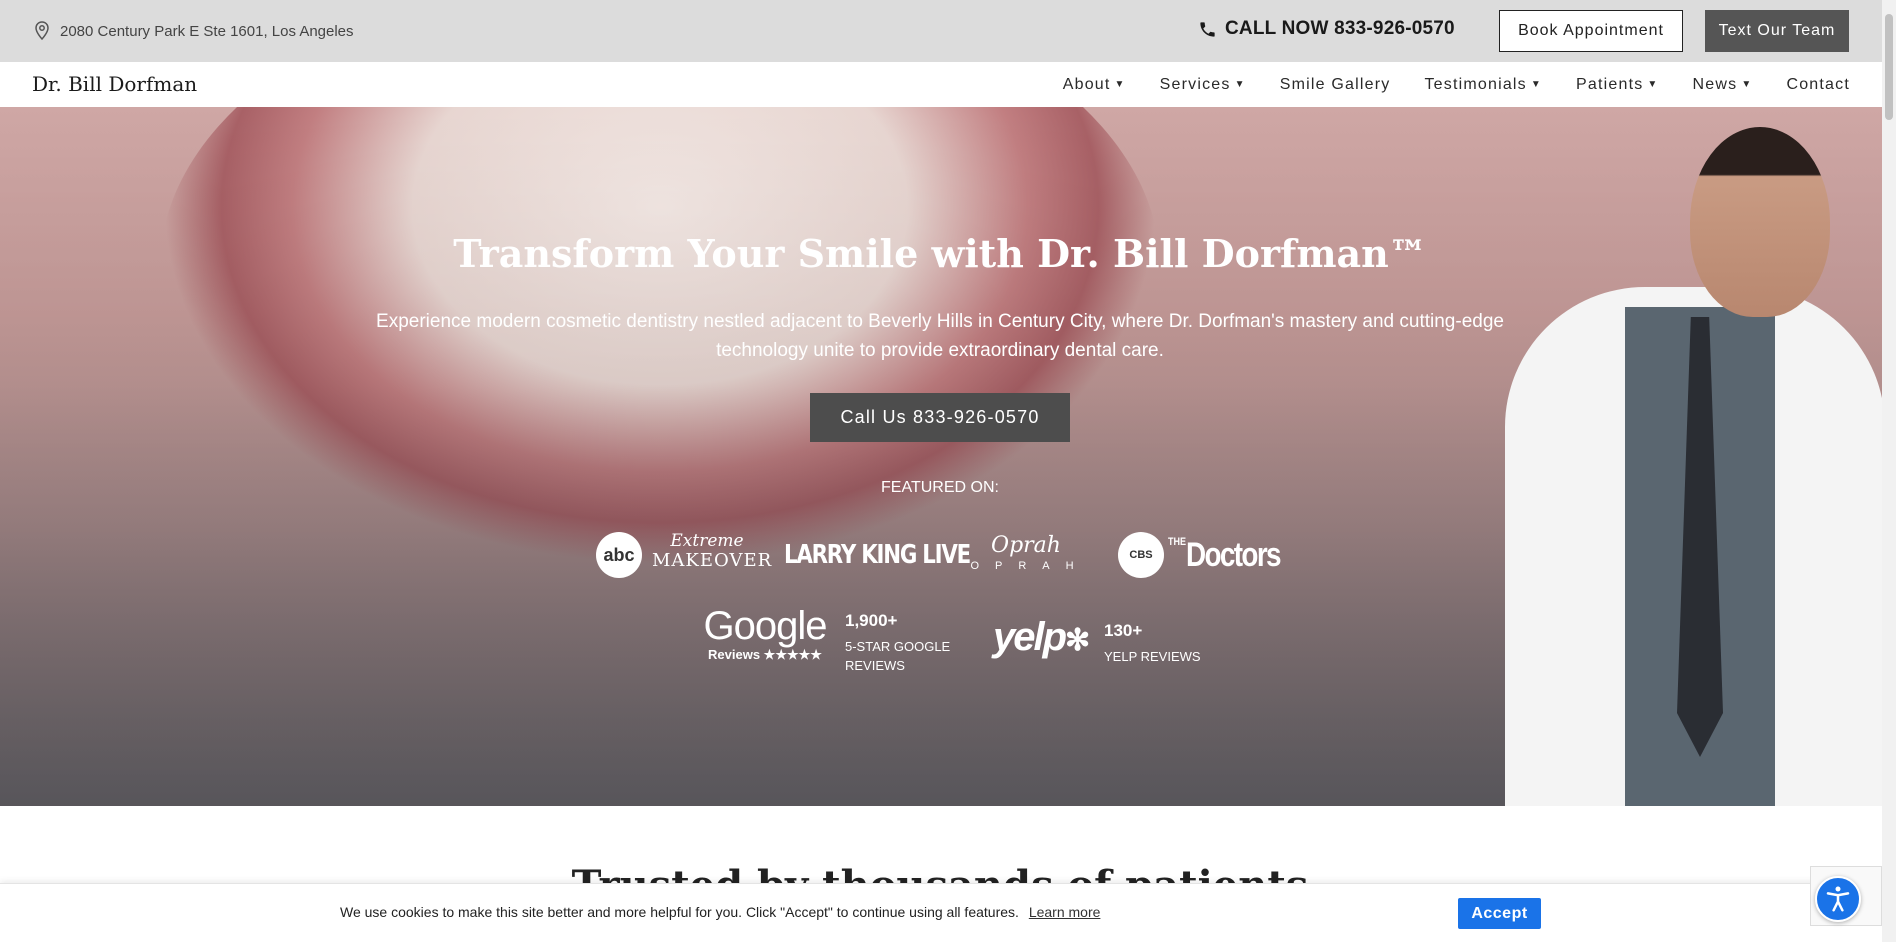  What do you see at coordinates (871, 620) in the screenshot?
I see `google-review-count: 1,900+` at bounding box center [871, 620].